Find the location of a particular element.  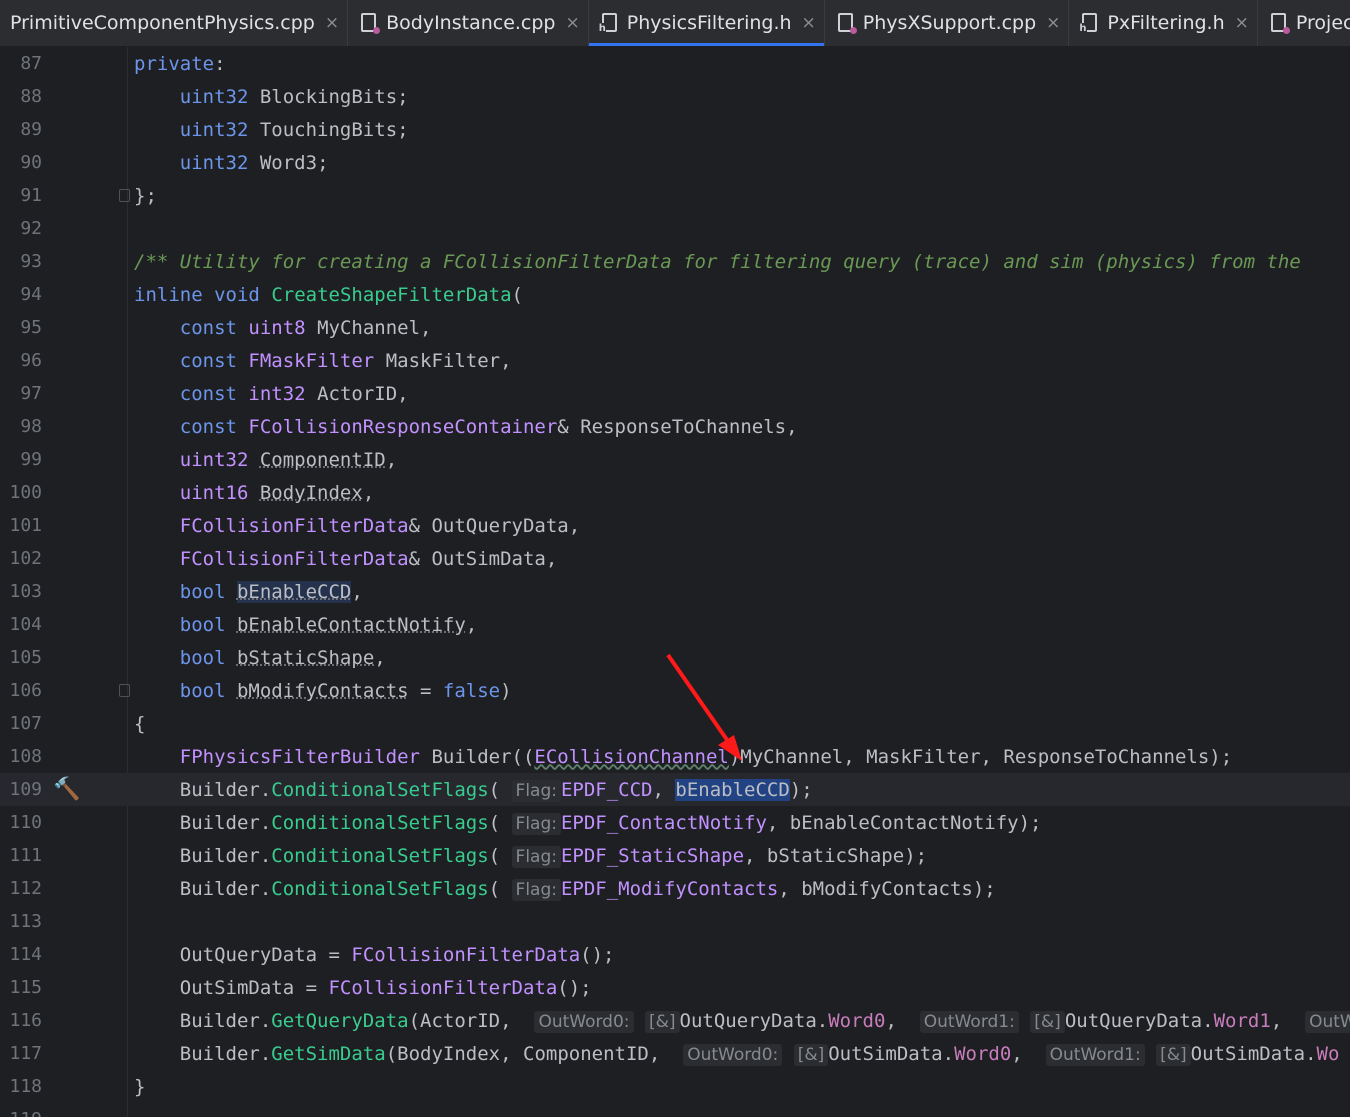

line-number: 113 is located at coordinates (25, 921).